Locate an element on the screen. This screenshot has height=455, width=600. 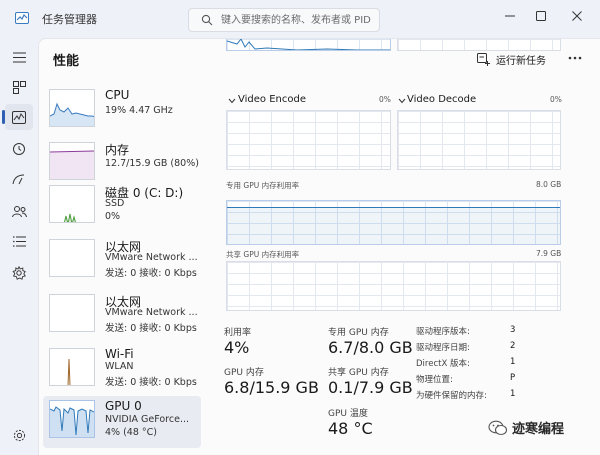
nav-app-history is located at coordinates (19, 149).